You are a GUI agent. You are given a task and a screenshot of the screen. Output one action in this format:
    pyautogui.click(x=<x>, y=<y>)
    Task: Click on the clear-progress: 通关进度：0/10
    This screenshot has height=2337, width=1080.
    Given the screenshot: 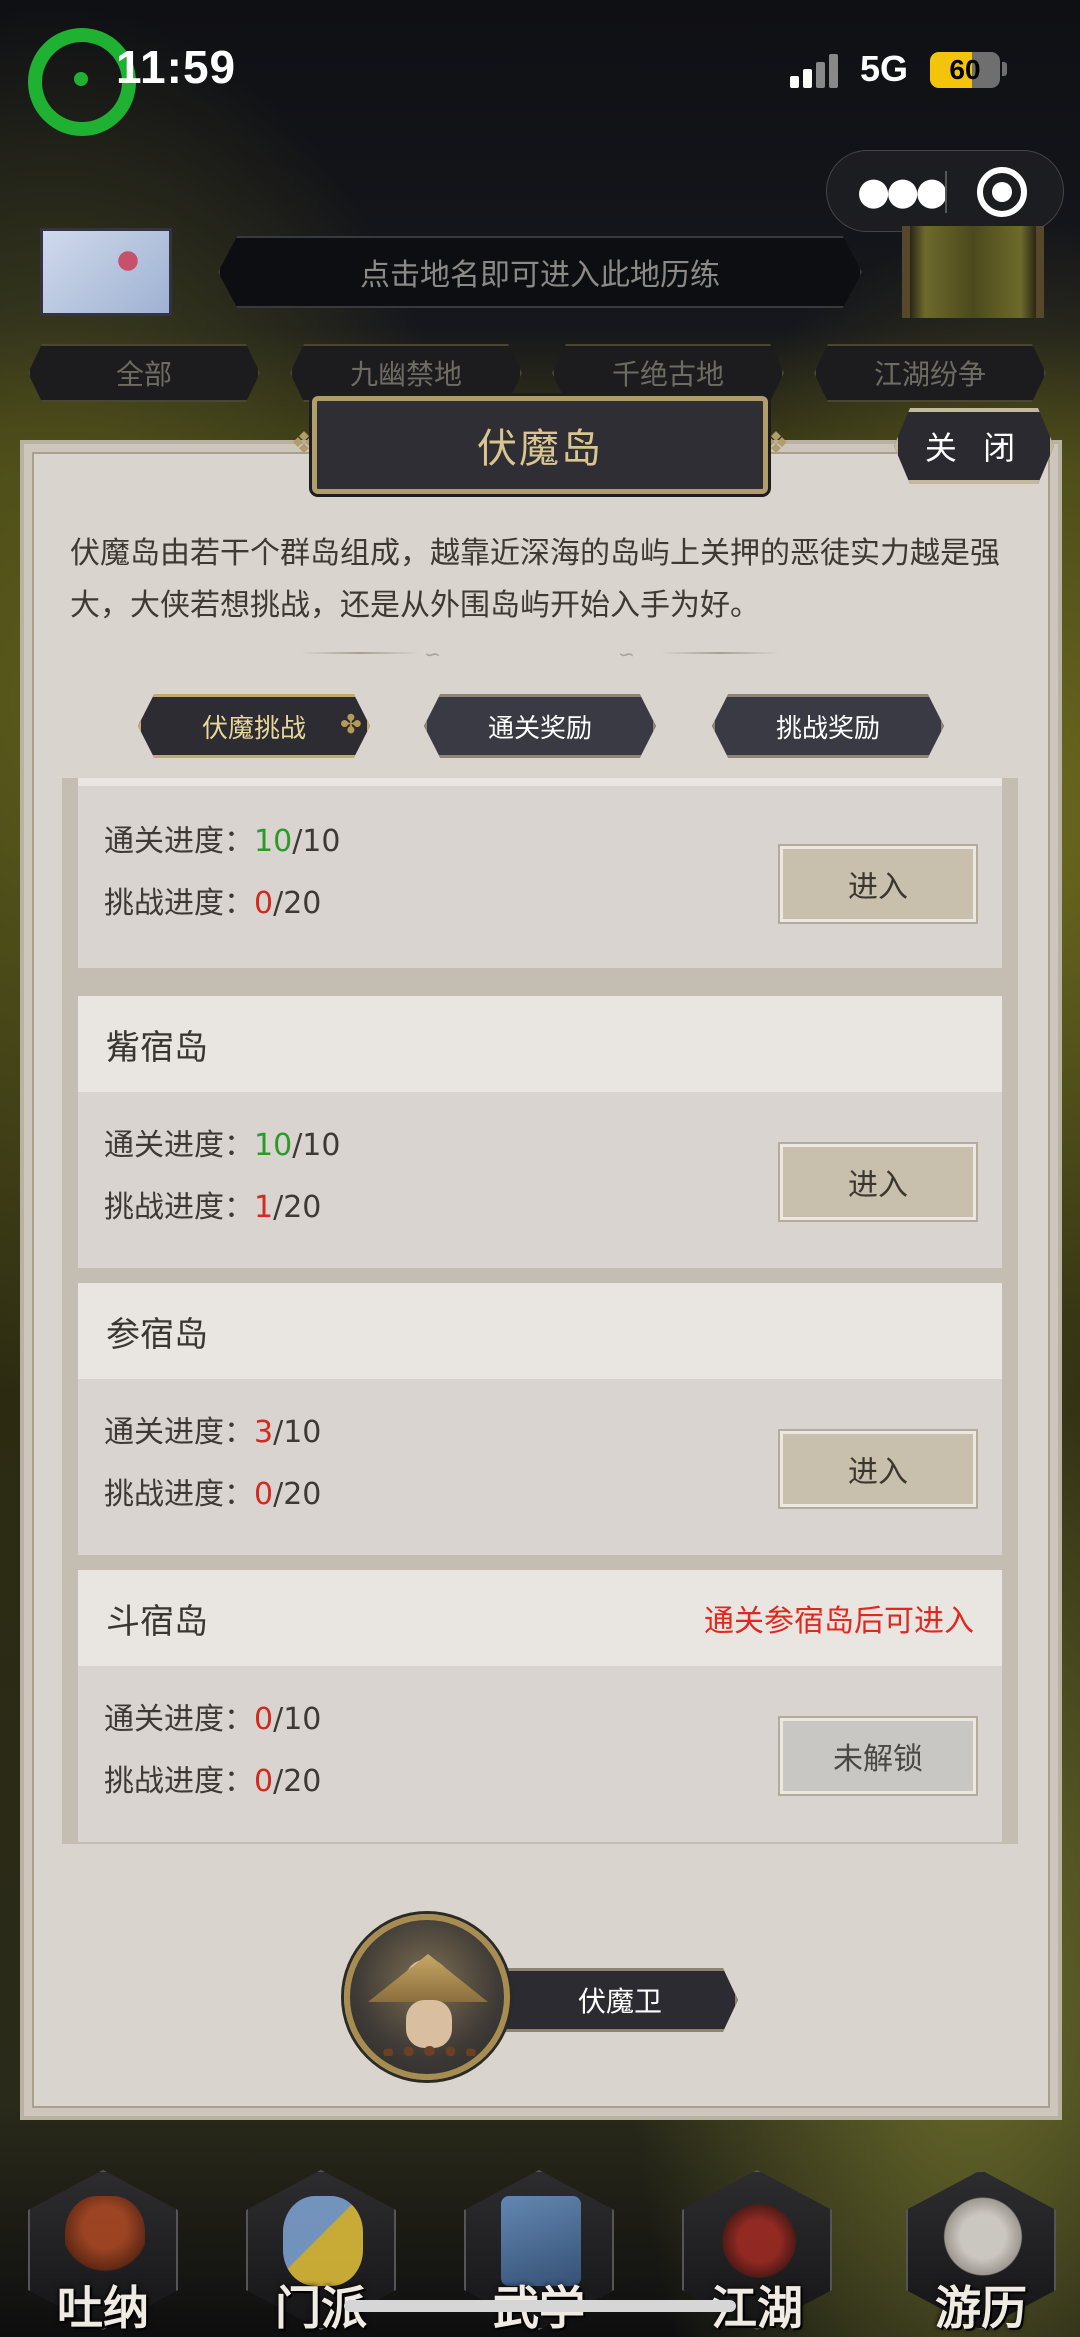 What is the action you would take?
    pyautogui.click(x=212, y=1716)
    